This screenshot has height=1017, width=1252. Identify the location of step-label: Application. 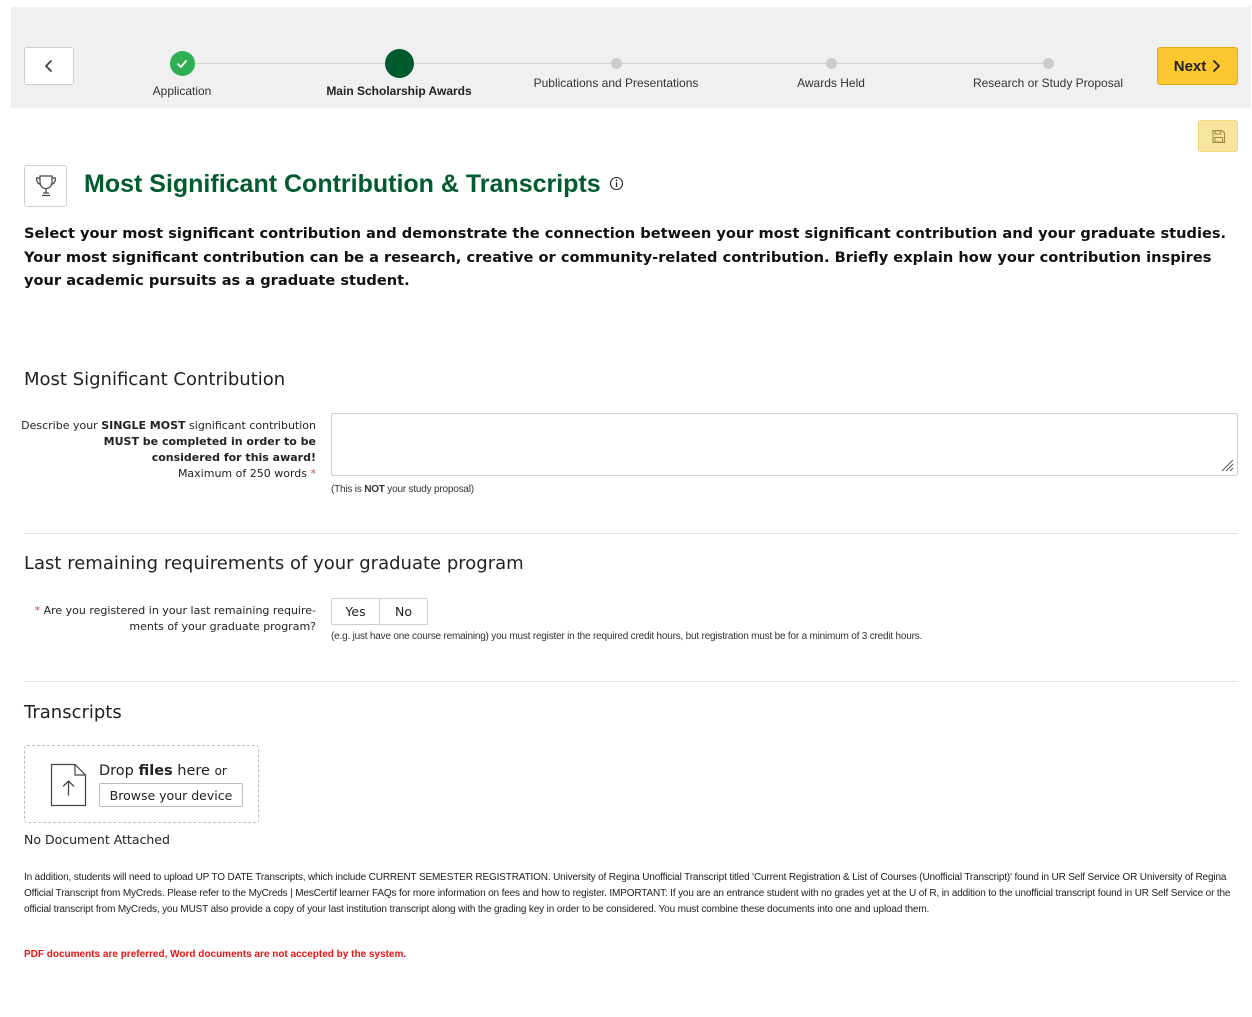
(182, 91).